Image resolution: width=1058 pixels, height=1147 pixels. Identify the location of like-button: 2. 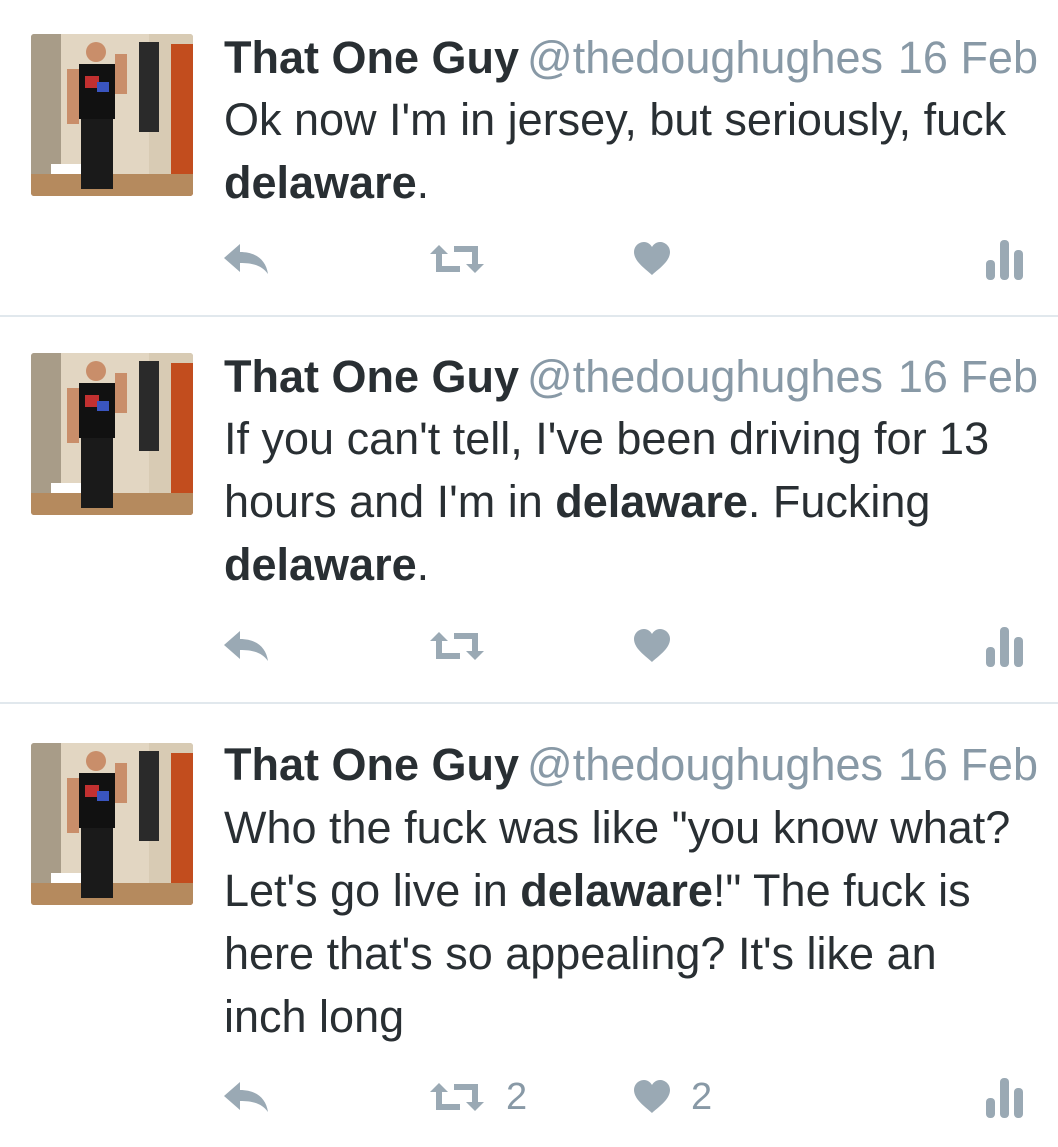
(672, 1097).